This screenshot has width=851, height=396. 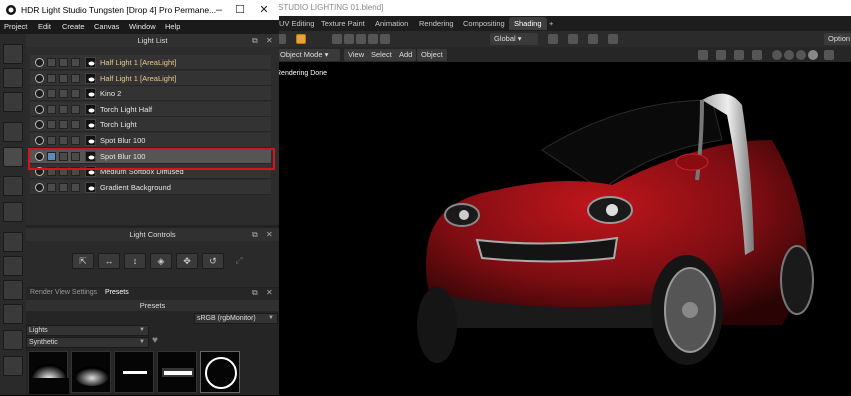 I want to click on maximize-button: ☐, so click(x=240, y=10).